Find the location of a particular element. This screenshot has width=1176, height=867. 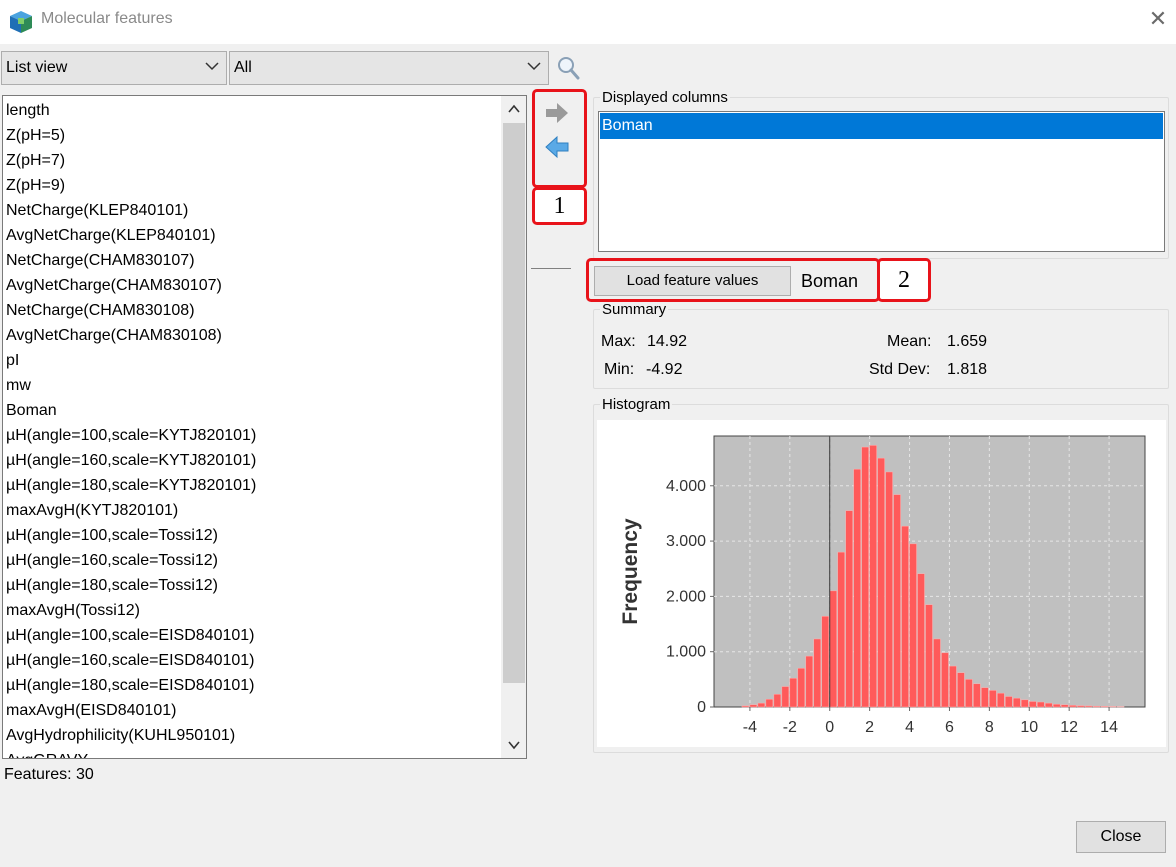

max-value: 14.92 is located at coordinates (667, 341).